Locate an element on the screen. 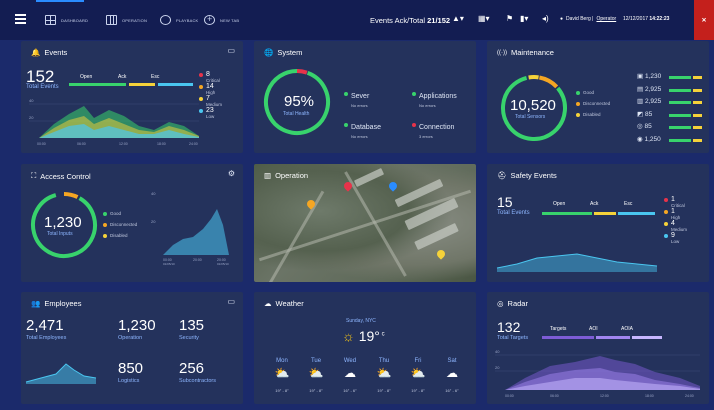 The height and width of the screenshot is (410, 714). alert-icon: ▲▾ is located at coordinates (458, 18).